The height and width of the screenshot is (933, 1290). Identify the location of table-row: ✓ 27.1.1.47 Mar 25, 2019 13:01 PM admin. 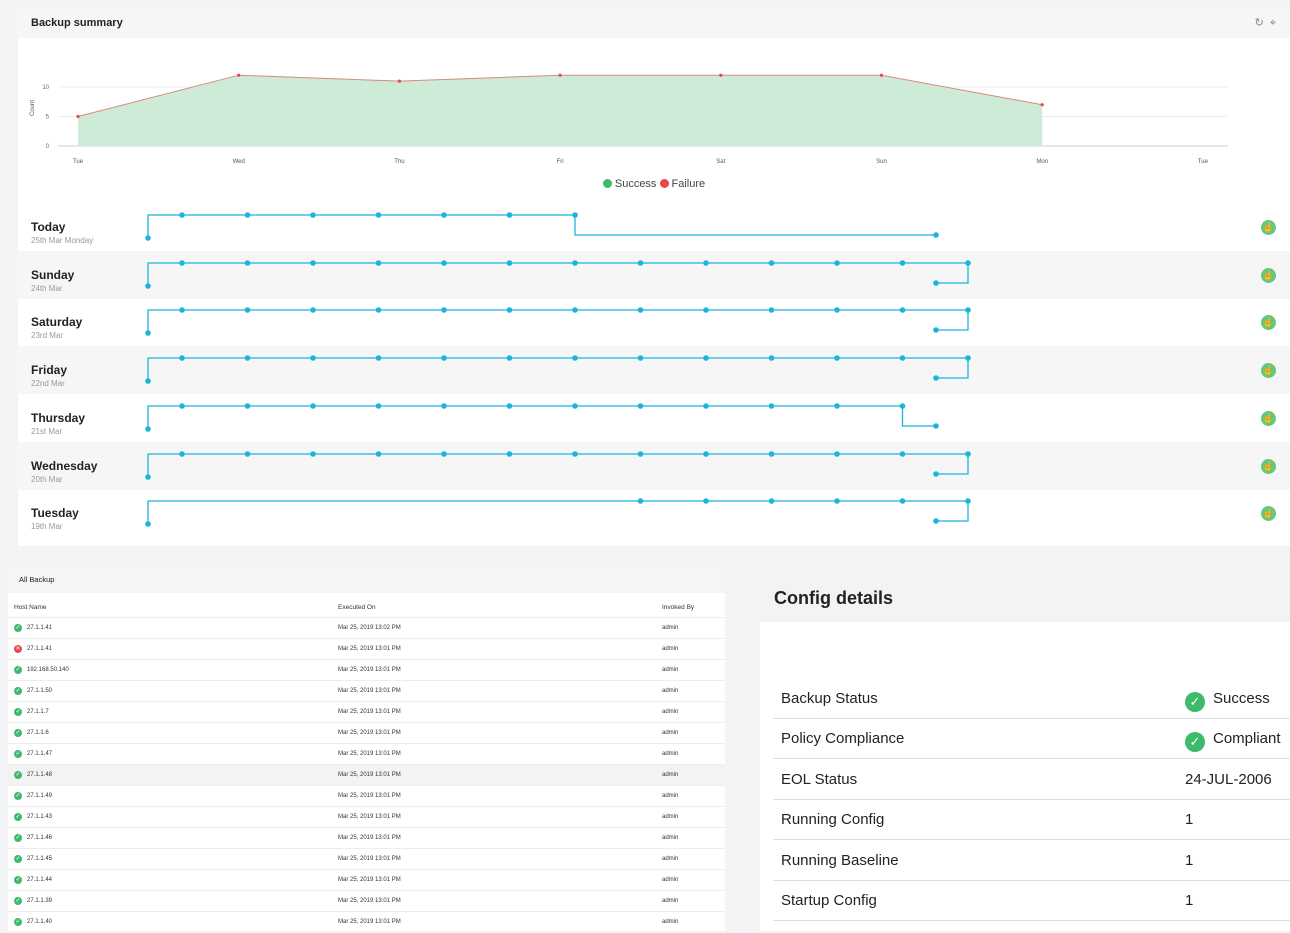
(366, 754).